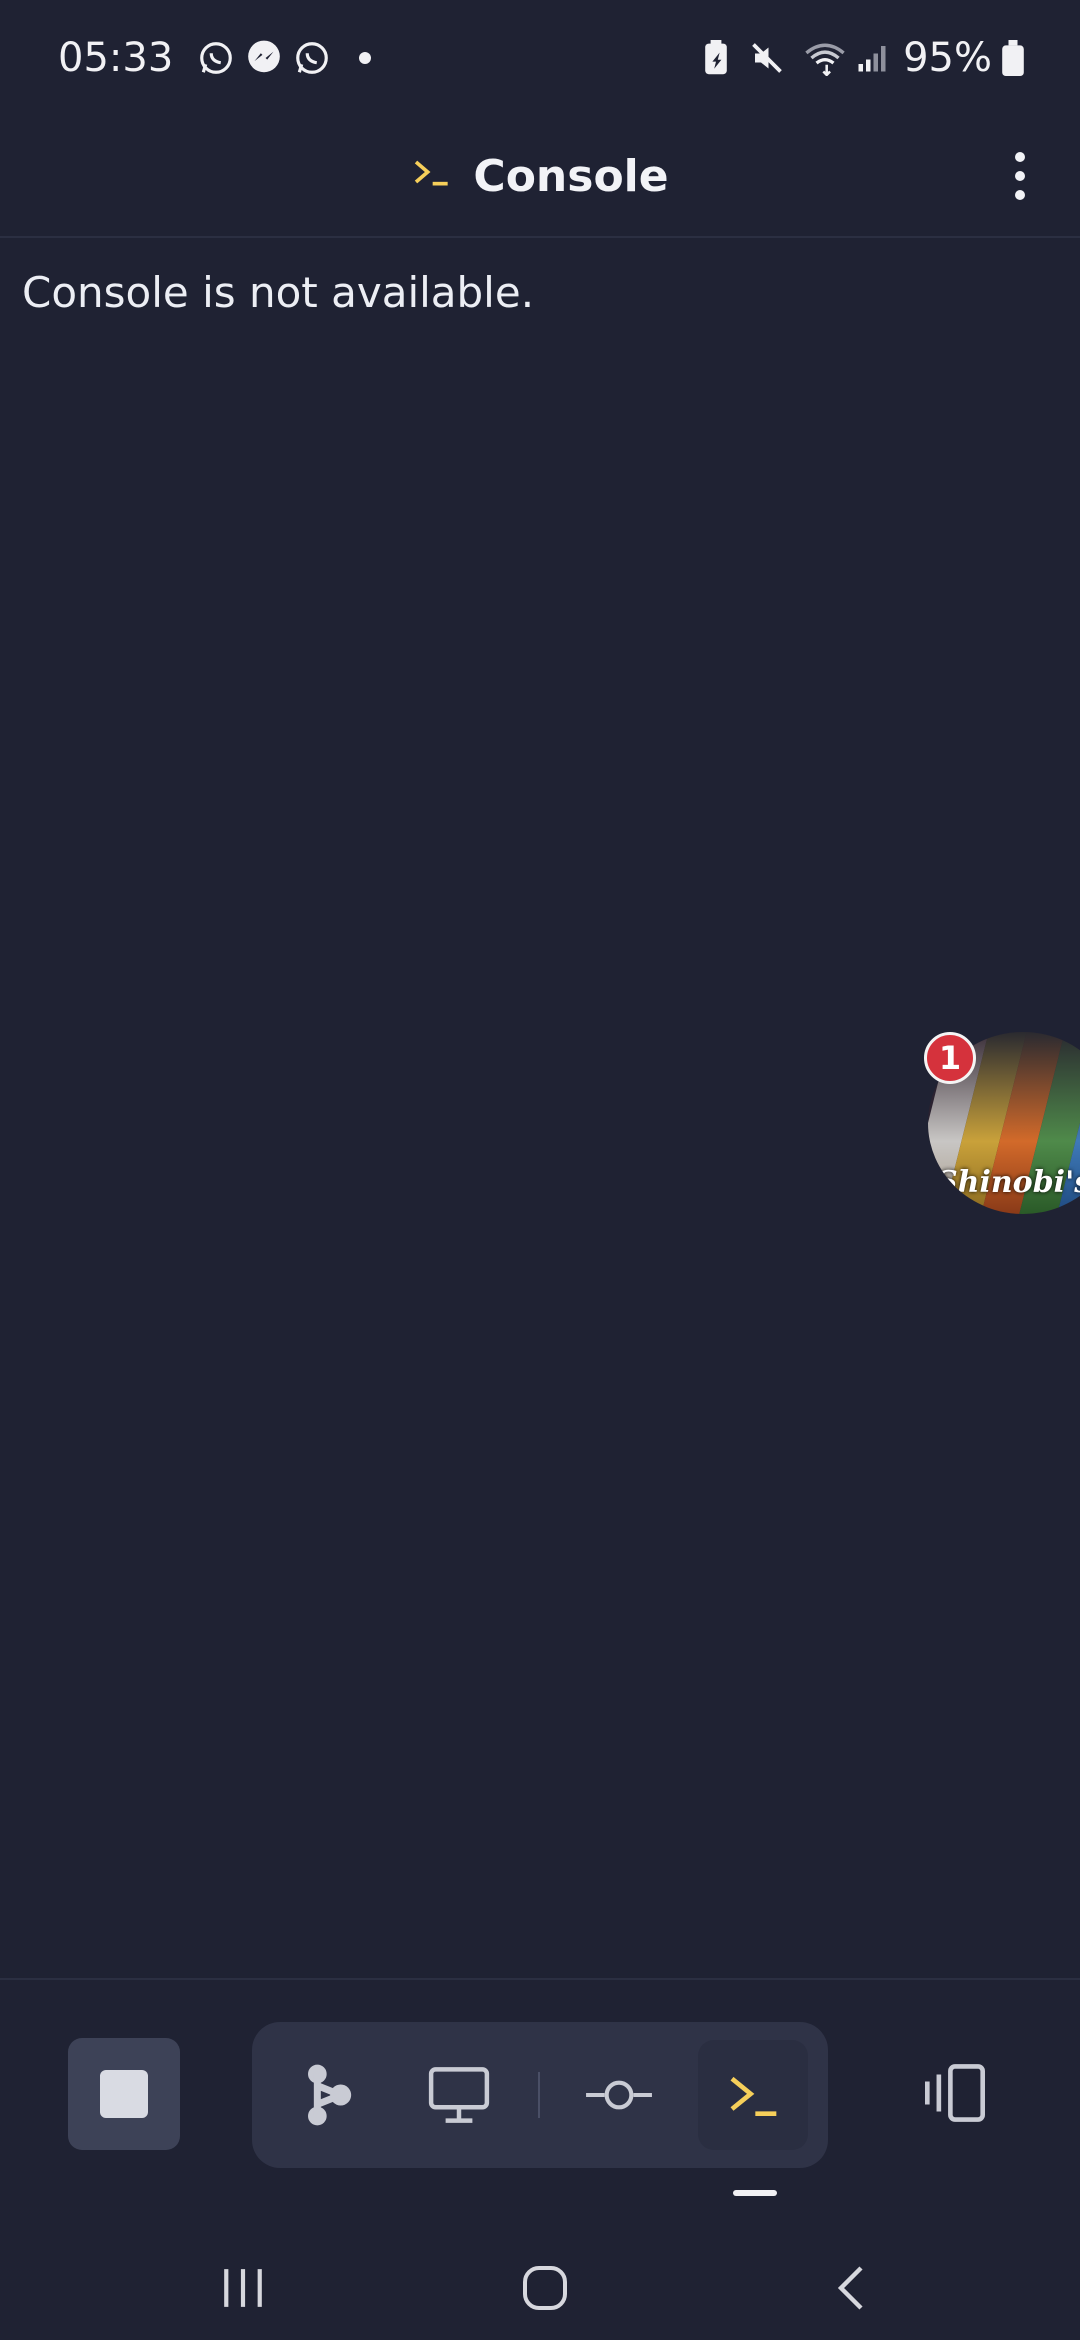 Image resolution: width=1080 pixels, height=2340 pixels. I want to click on hierarchy-icon, so click(330, 2095).